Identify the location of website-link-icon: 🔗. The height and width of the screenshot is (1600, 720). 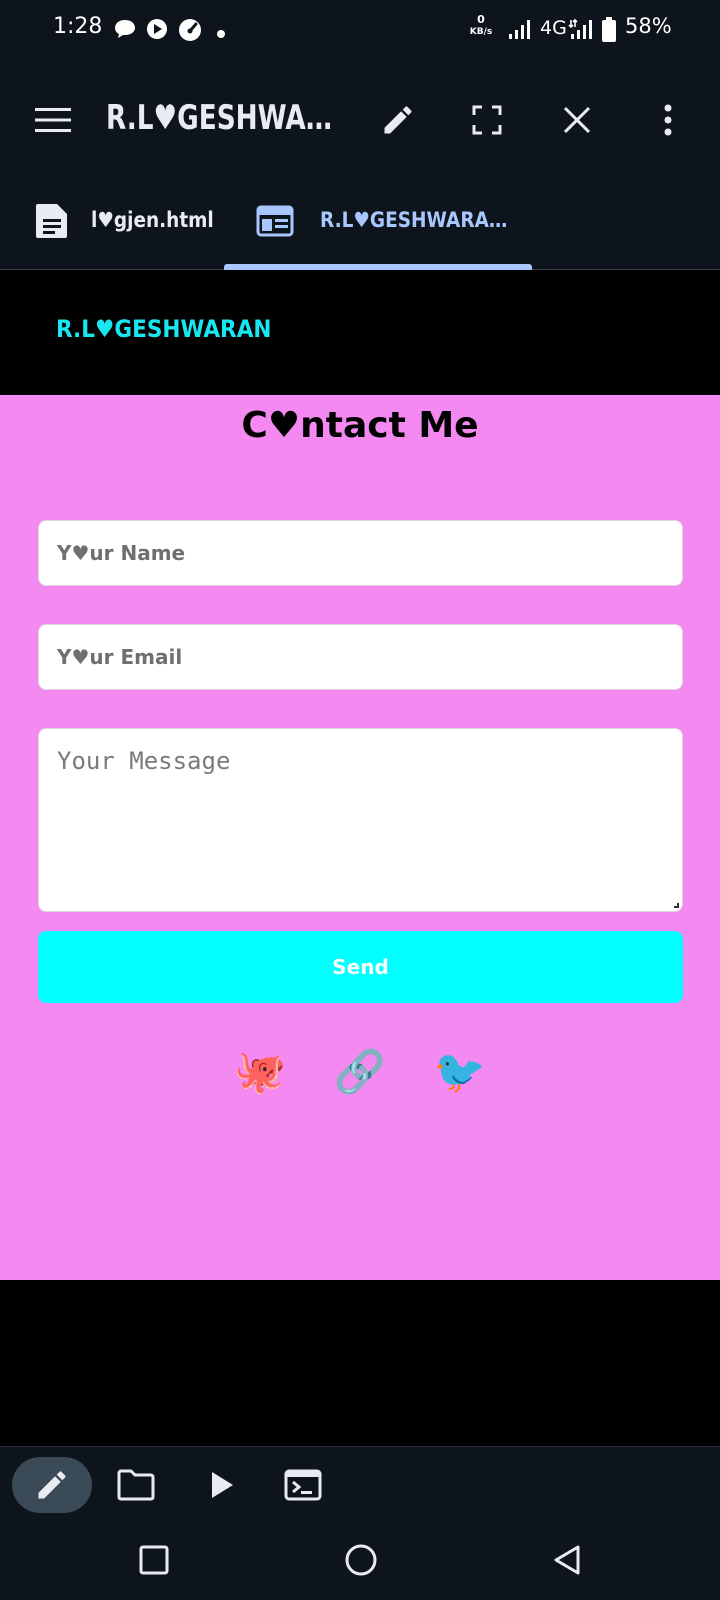
(360, 1072).